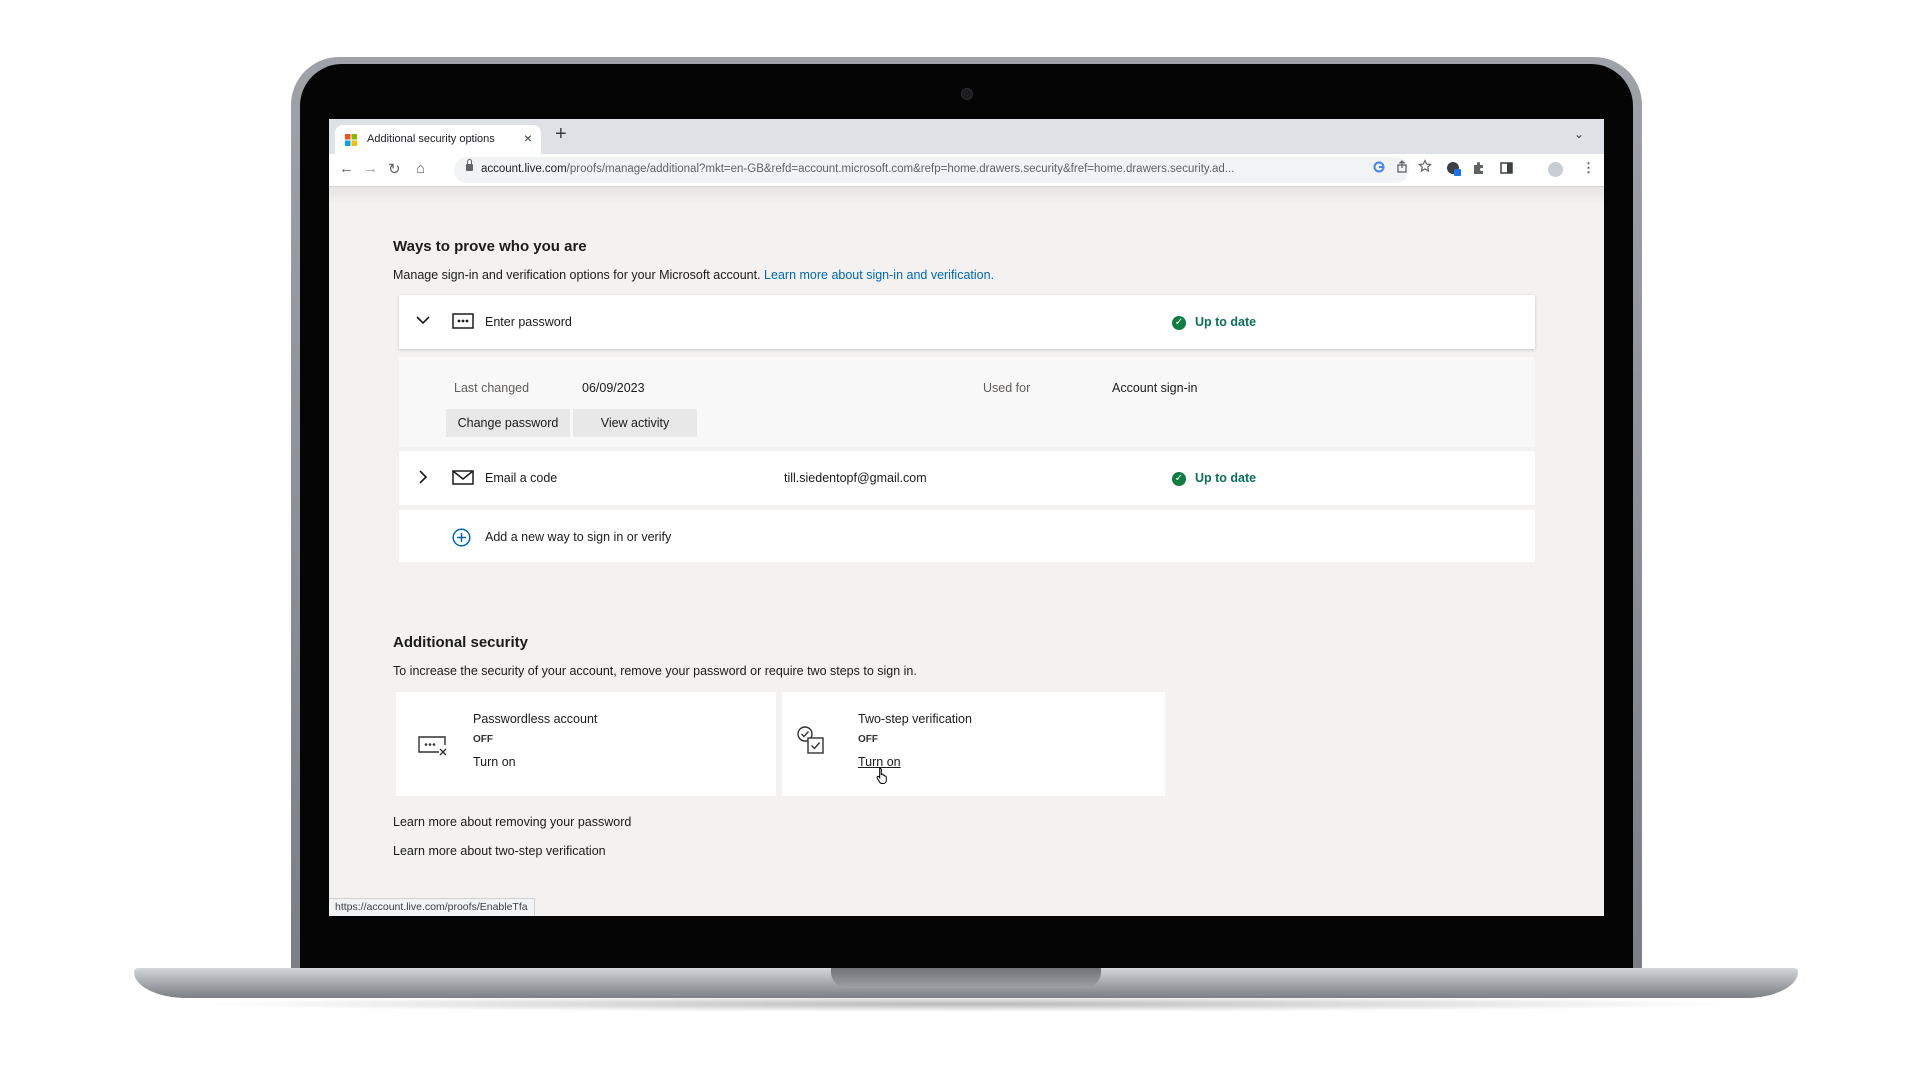 This screenshot has width=1920, height=1080. I want to click on email-status: Up to date, so click(1226, 478).